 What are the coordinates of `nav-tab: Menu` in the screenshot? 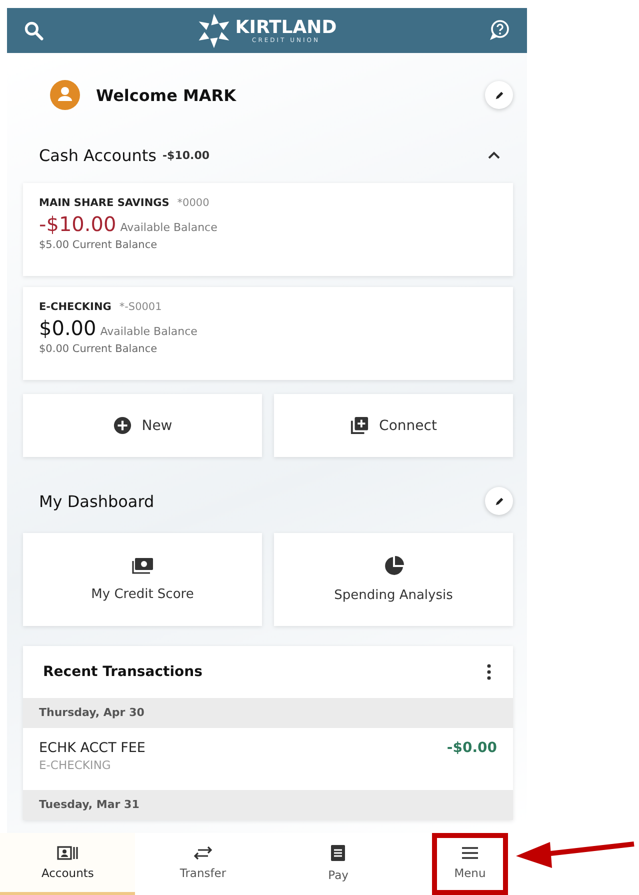 It's located at (470, 864).